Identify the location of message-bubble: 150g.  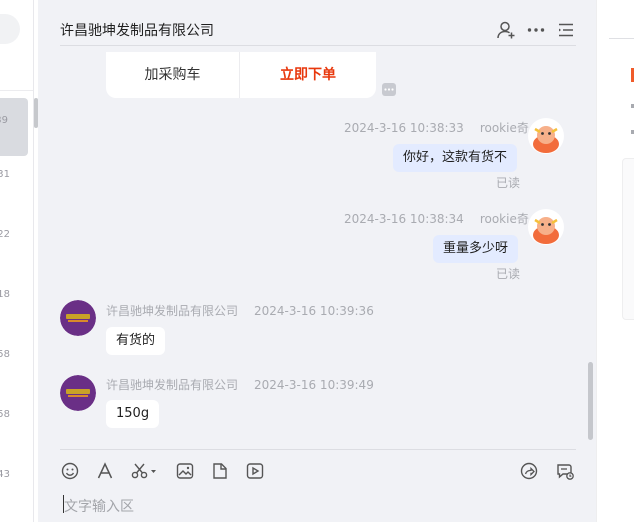
(133, 414).